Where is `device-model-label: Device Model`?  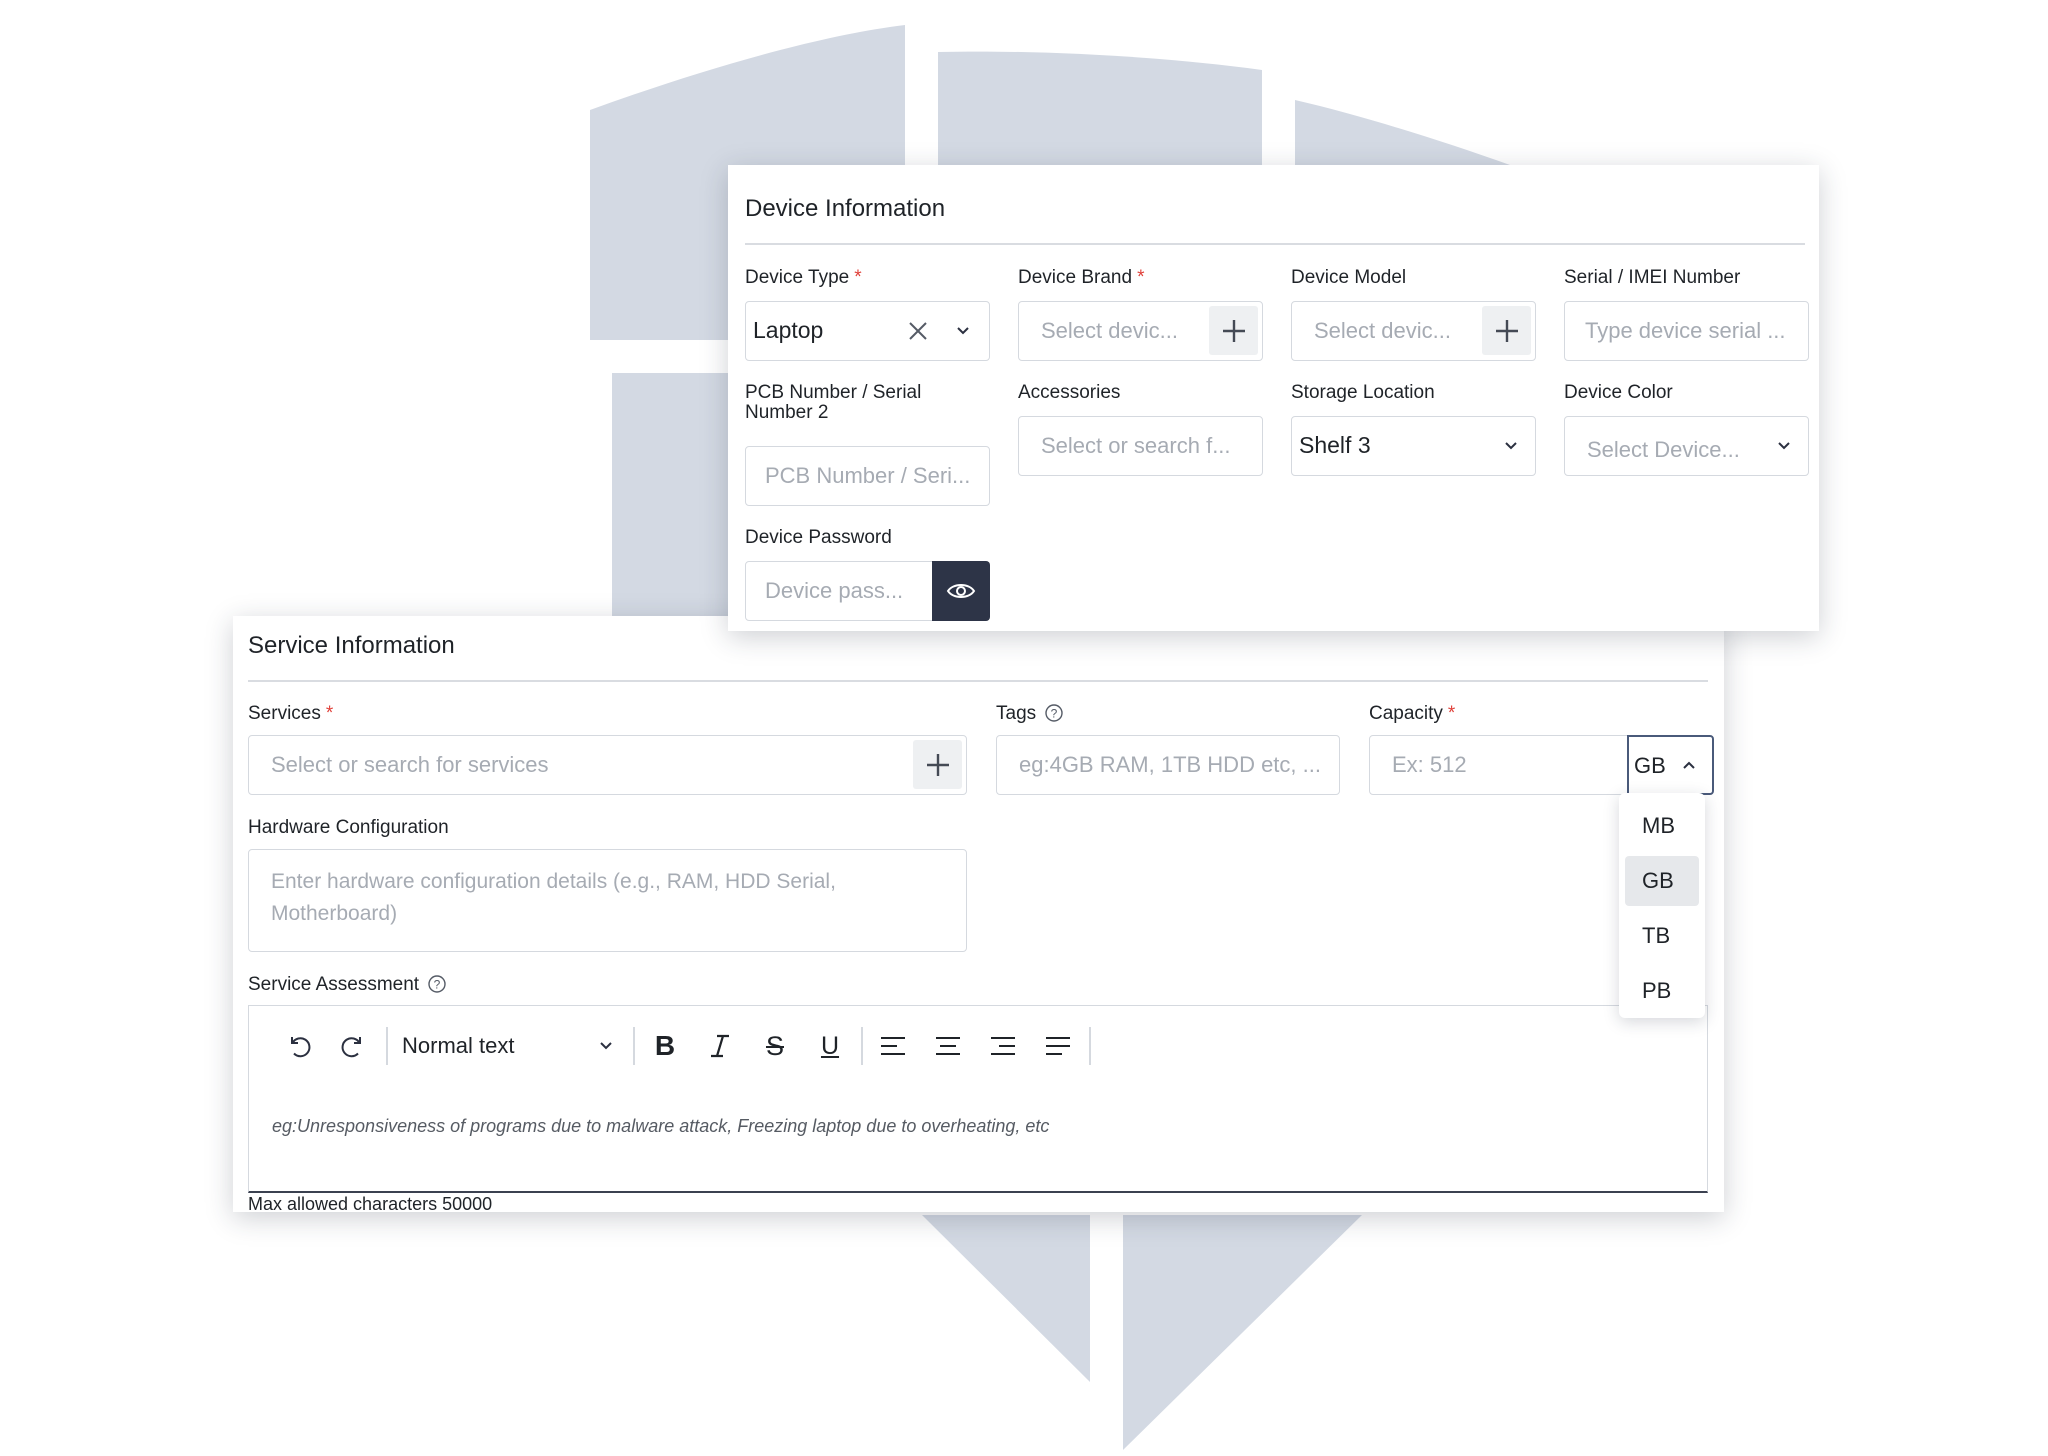
device-model-label: Device Model is located at coordinates (1349, 277).